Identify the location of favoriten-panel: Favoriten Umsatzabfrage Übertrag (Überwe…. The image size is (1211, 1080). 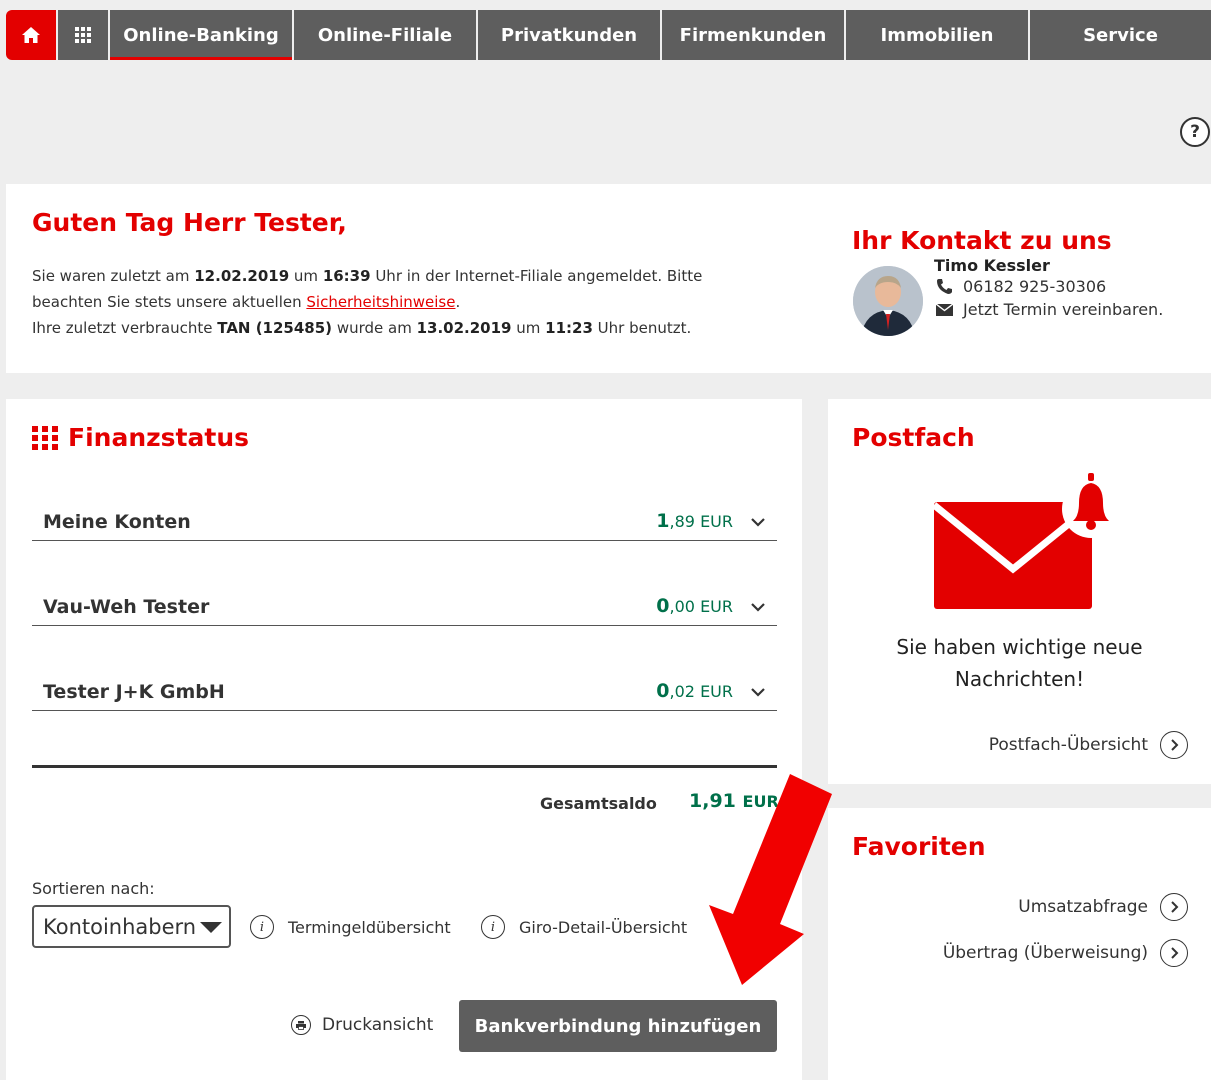
(1019, 944).